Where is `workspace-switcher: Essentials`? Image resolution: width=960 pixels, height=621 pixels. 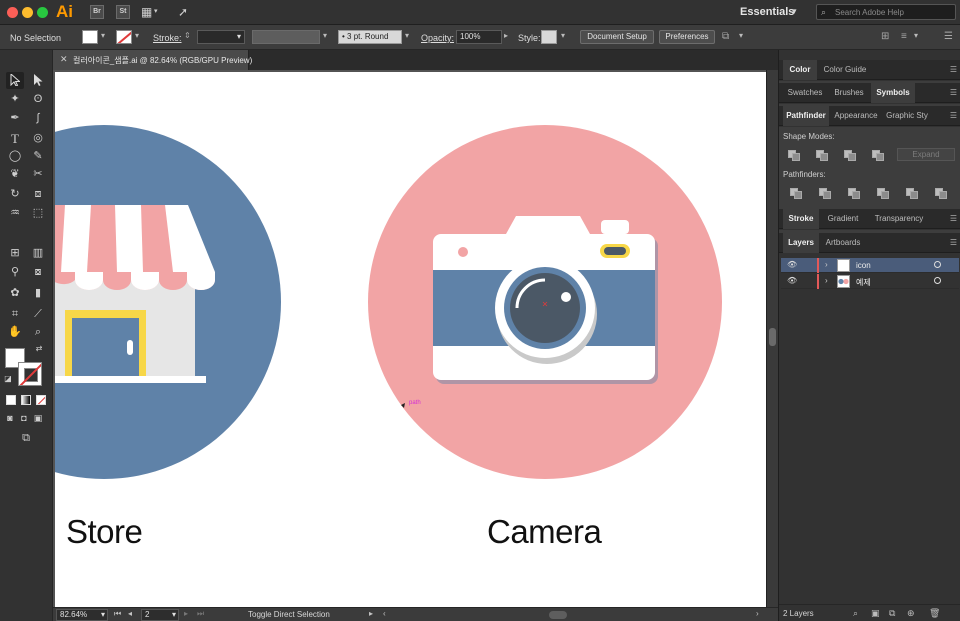 workspace-switcher: Essentials is located at coordinates (767, 12).